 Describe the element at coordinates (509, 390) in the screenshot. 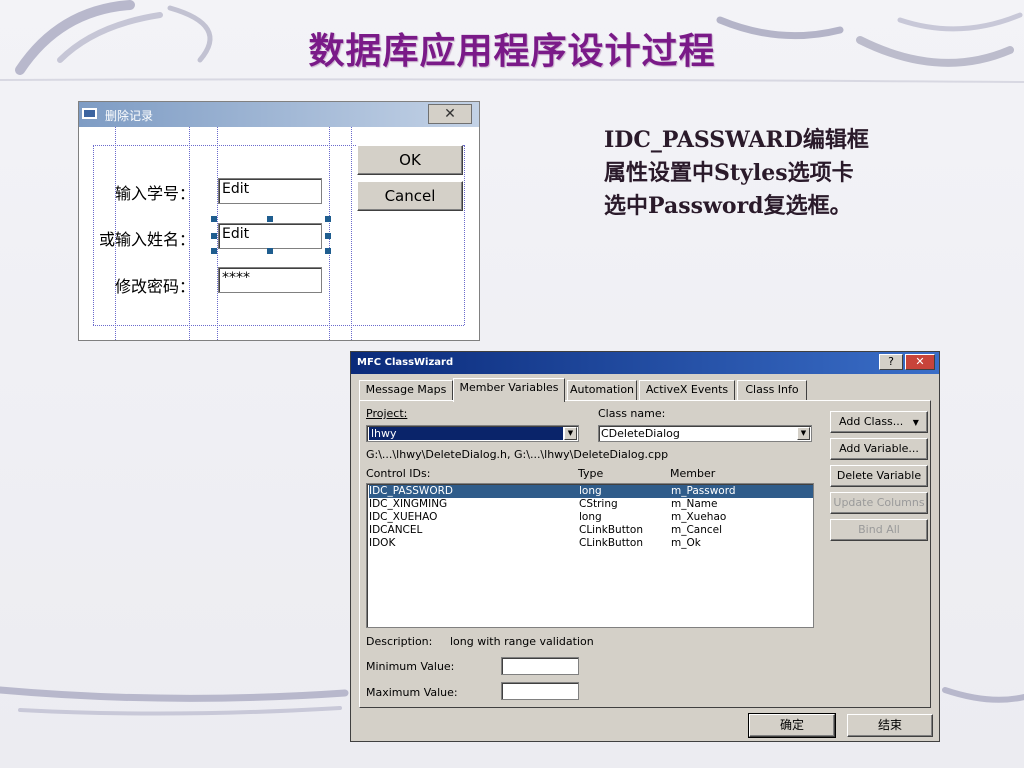

I see `tab-member-variables: Member Variables` at that location.